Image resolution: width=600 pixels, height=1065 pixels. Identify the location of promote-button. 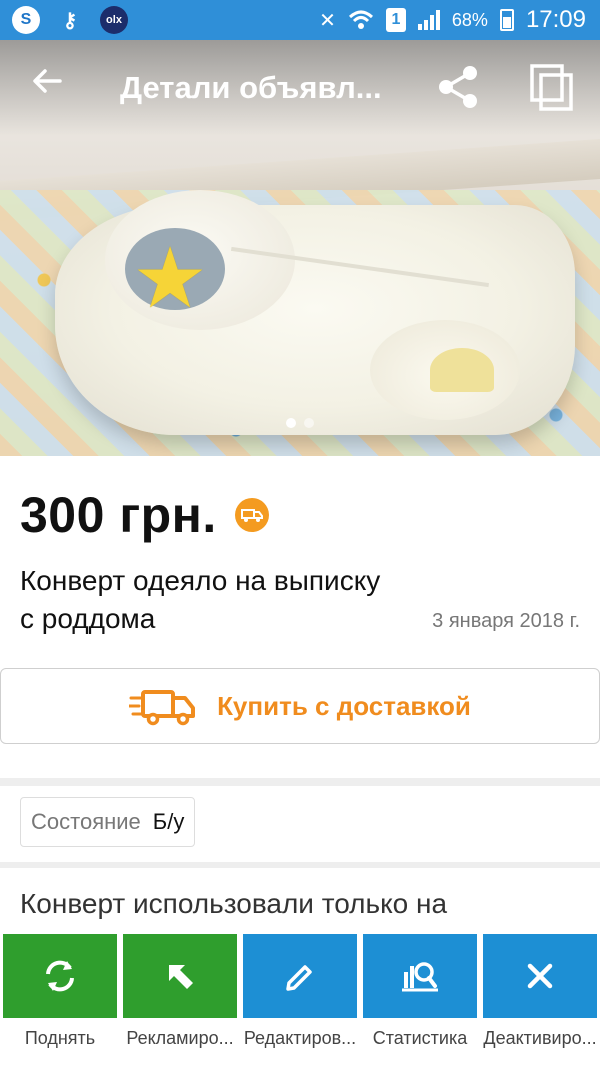
(180, 976).